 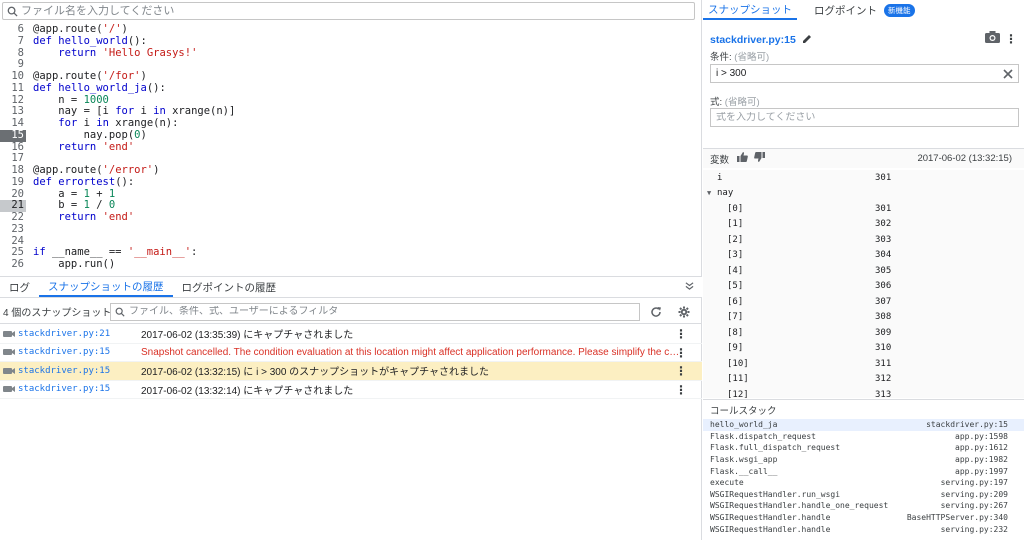 I want to click on file-search-bar, so click(x=348, y=11).